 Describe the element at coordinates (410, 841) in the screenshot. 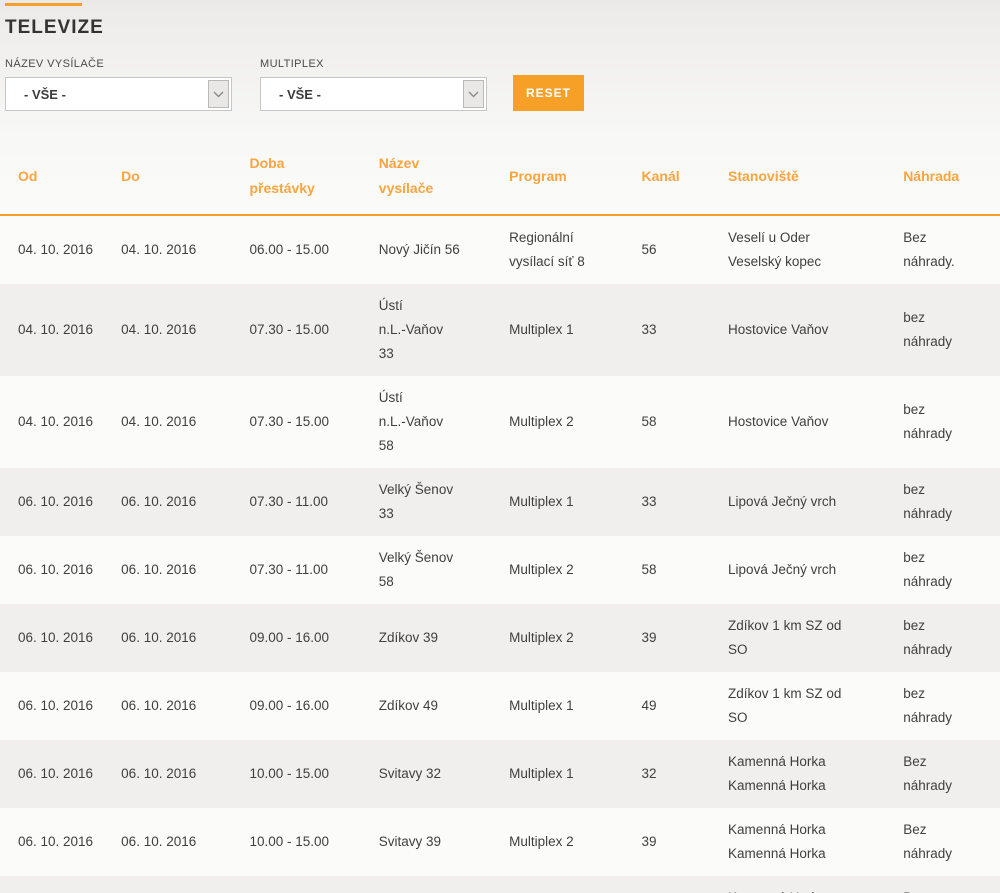

I see `cell-nazev-vysilace: Svitavy 39` at that location.